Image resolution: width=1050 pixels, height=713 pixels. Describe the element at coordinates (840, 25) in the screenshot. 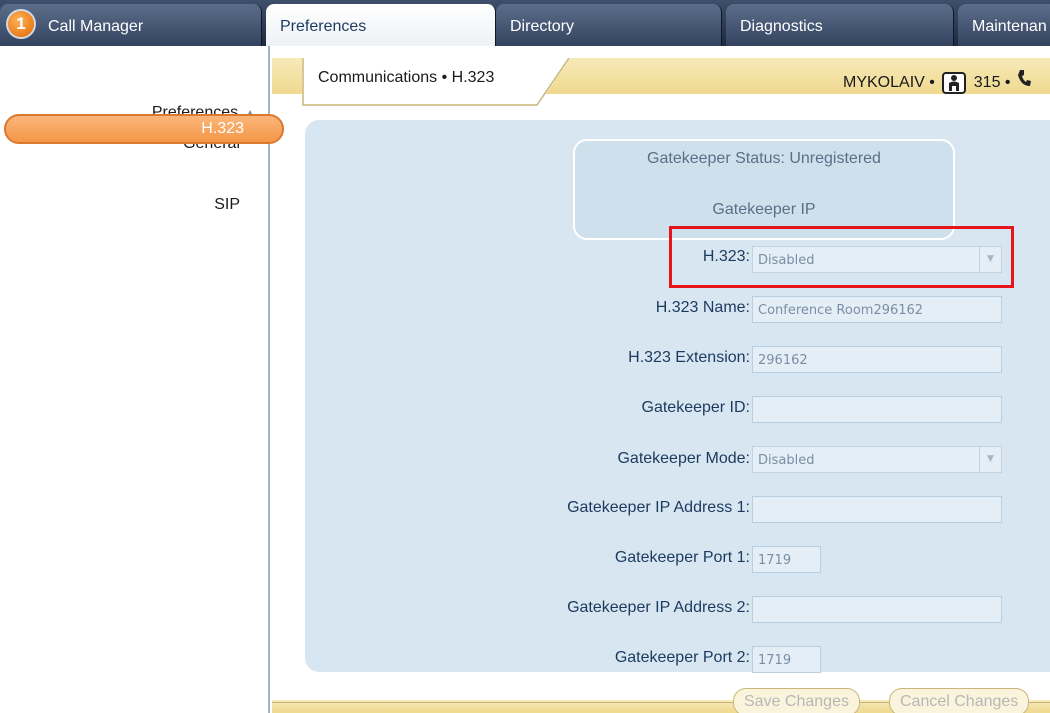

I see `tab-diagnostics: Diagnostics` at that location.